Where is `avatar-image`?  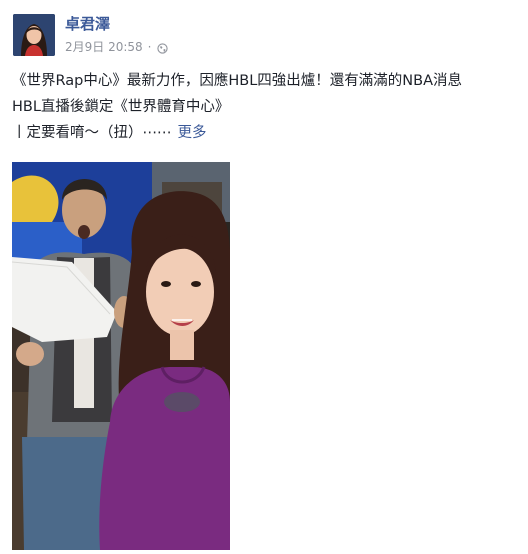
avatar-image is located at coordinates (34, 35).